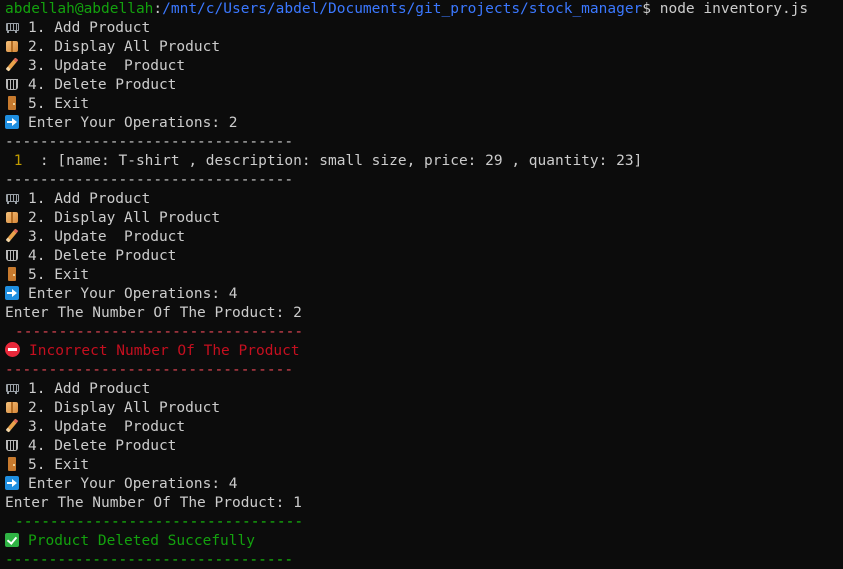 The image size is (843, 569). I want to click on number-input: 1, so click(297, 503).